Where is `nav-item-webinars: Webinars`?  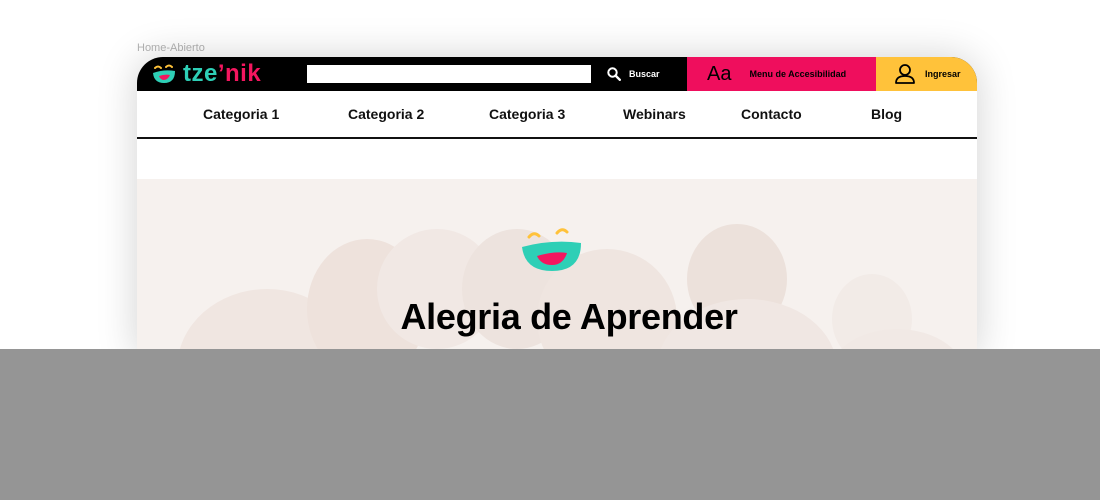 nav-item-webinars: Webinars is located at coordinates (654, 114).